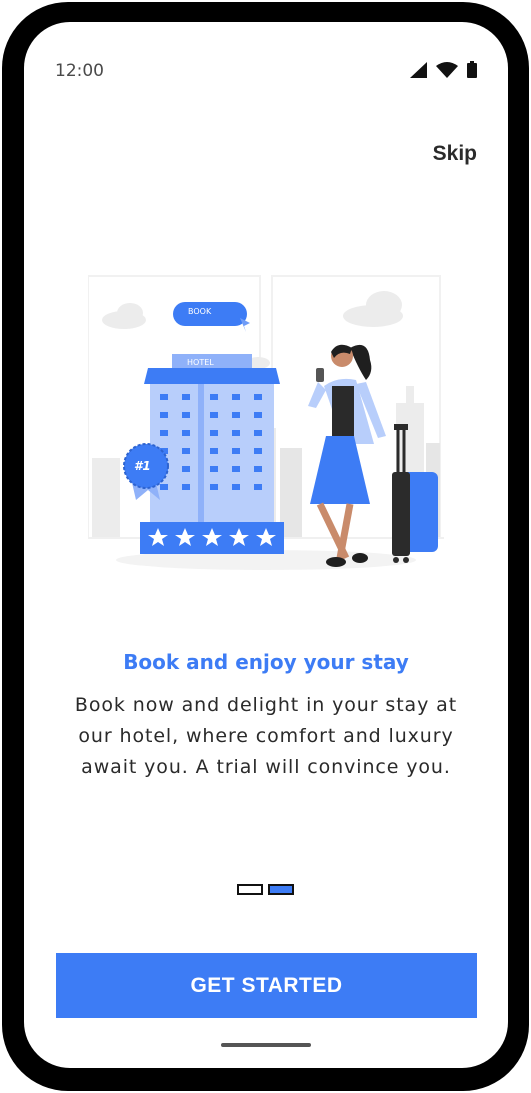 This screenshot has height=1093, width=531. I want to click on page-indicator, so click(265, 889).